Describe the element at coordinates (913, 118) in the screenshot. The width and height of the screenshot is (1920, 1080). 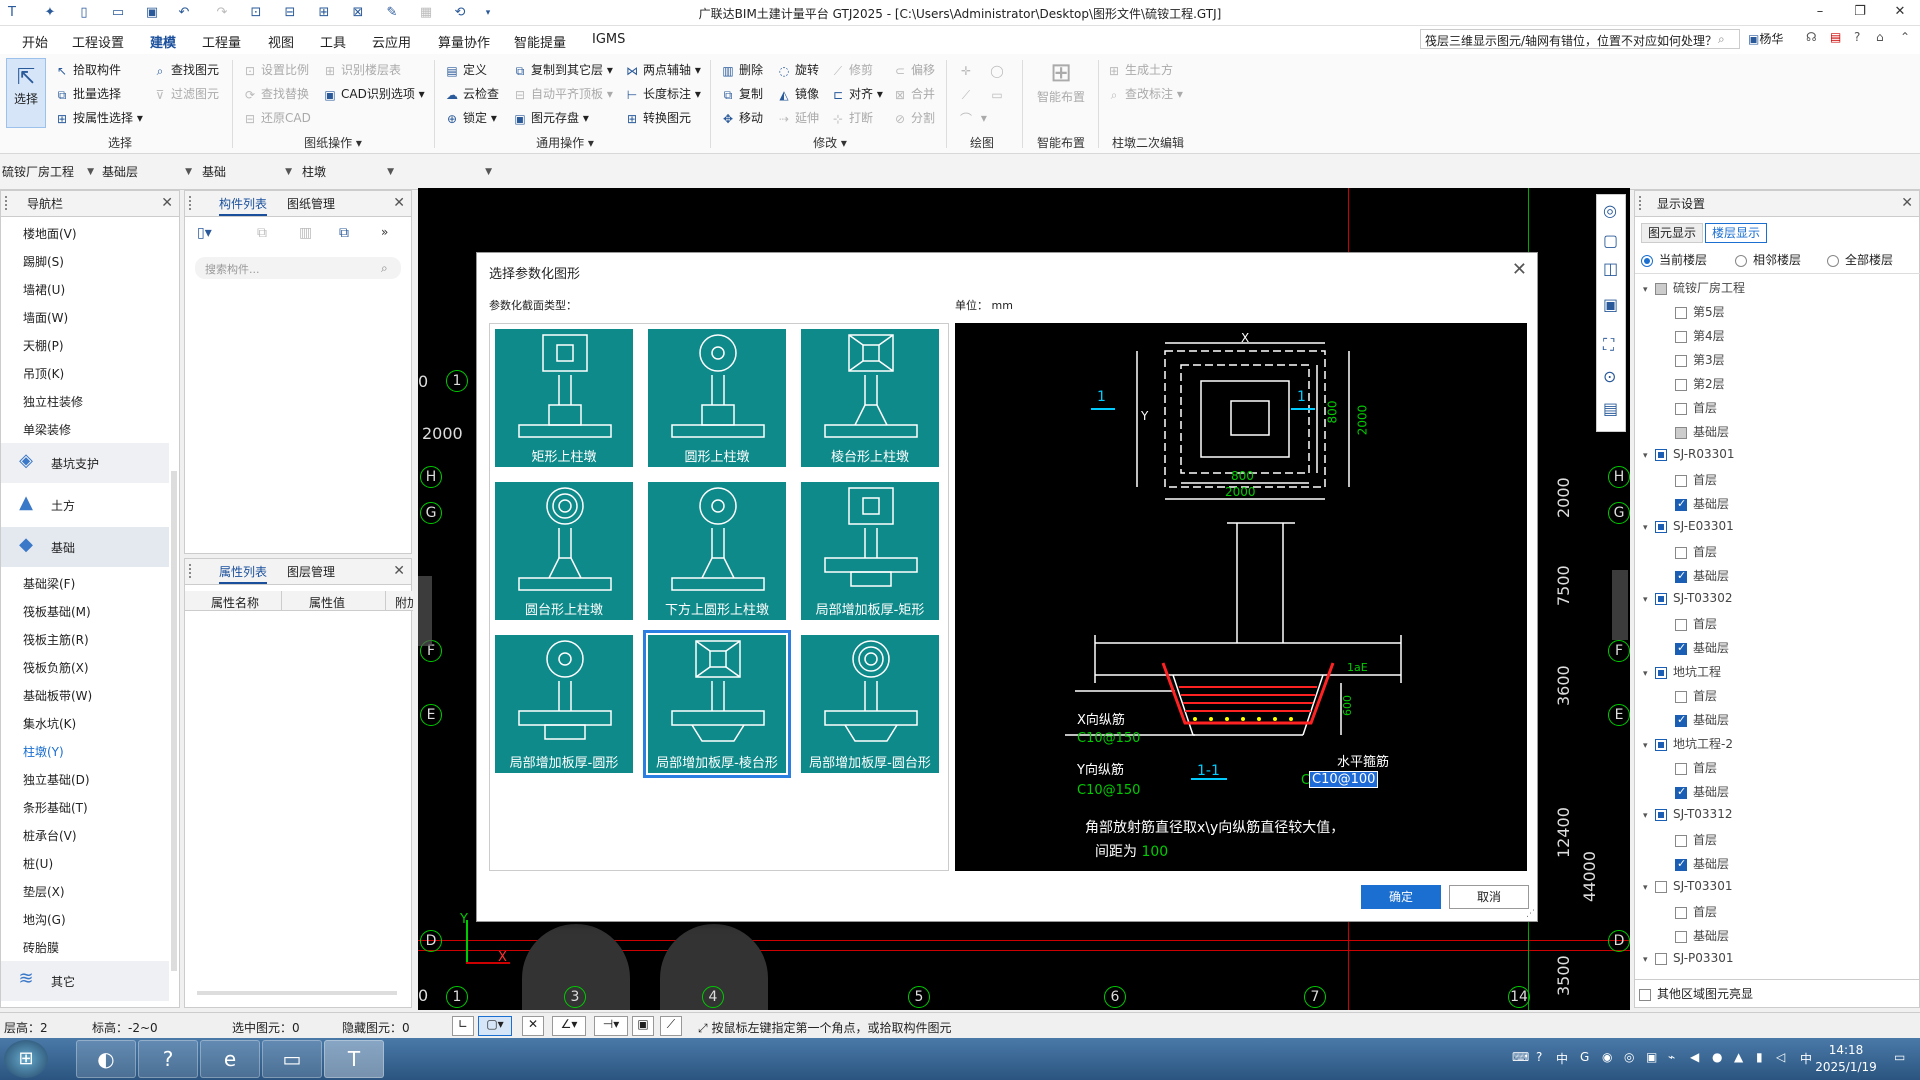
I see `split-button: ⊘ 分割` at that location.